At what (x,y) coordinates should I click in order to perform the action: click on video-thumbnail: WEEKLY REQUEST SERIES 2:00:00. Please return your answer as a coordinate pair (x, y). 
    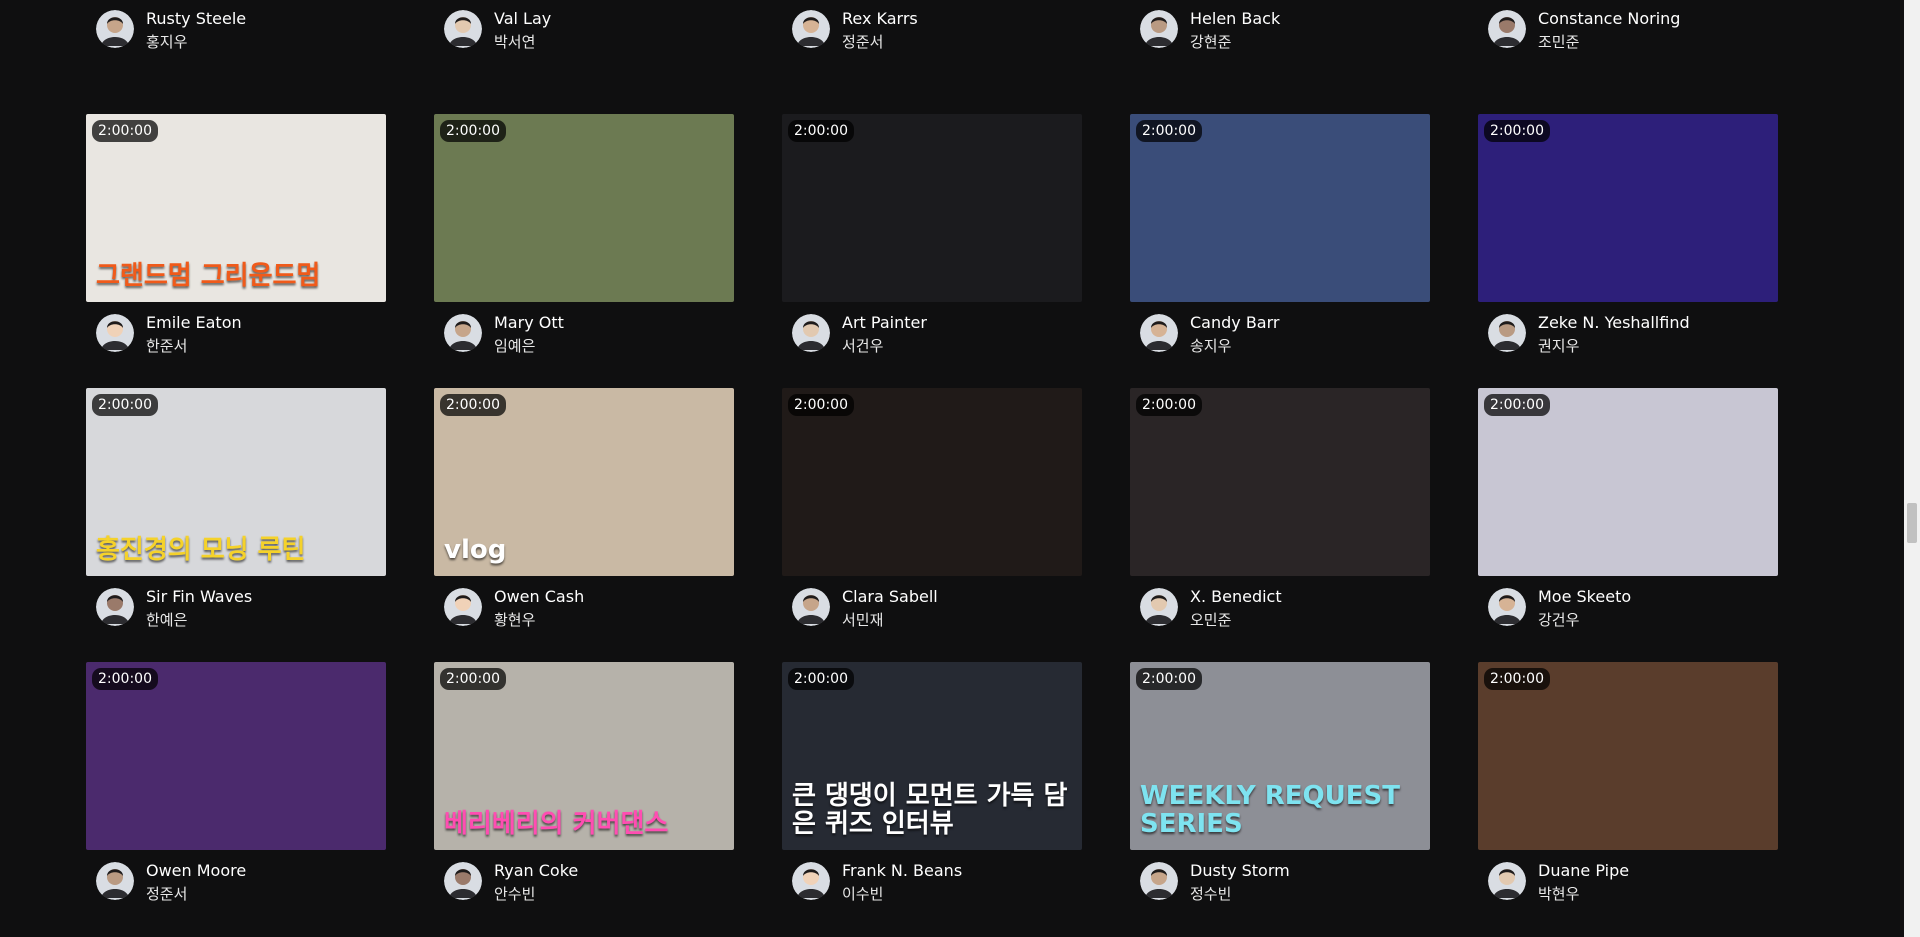
    Looking at the image, I should click on (1280, 756).